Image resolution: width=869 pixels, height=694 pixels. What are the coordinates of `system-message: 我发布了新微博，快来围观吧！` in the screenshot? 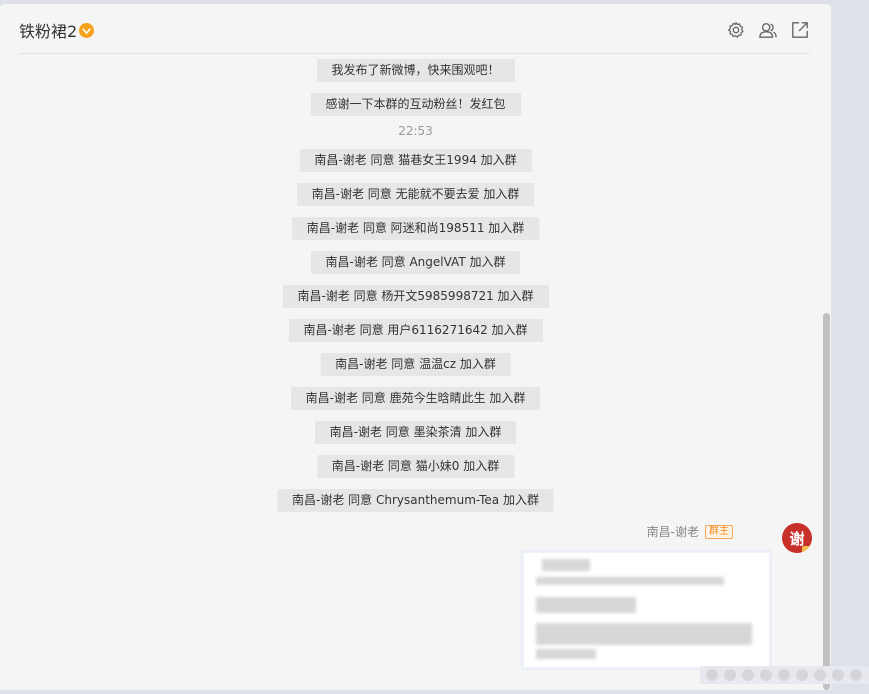 It's located at (415, 70).